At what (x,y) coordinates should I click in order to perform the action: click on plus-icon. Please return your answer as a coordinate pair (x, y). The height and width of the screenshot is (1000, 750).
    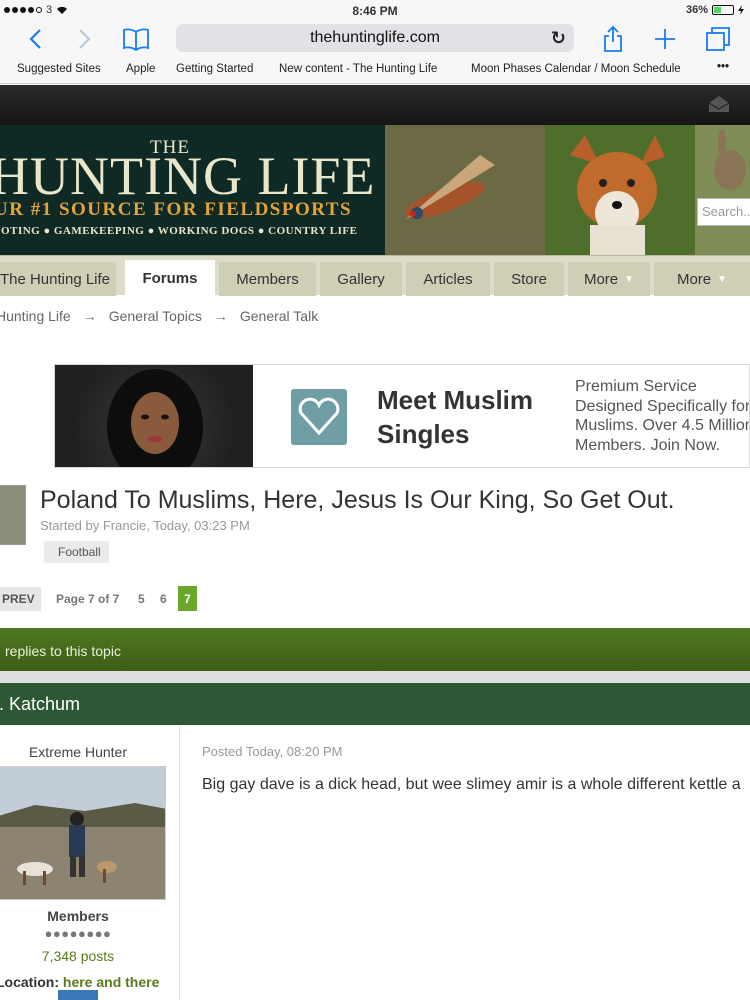
    Looking at the image, I should click on (665, 39).